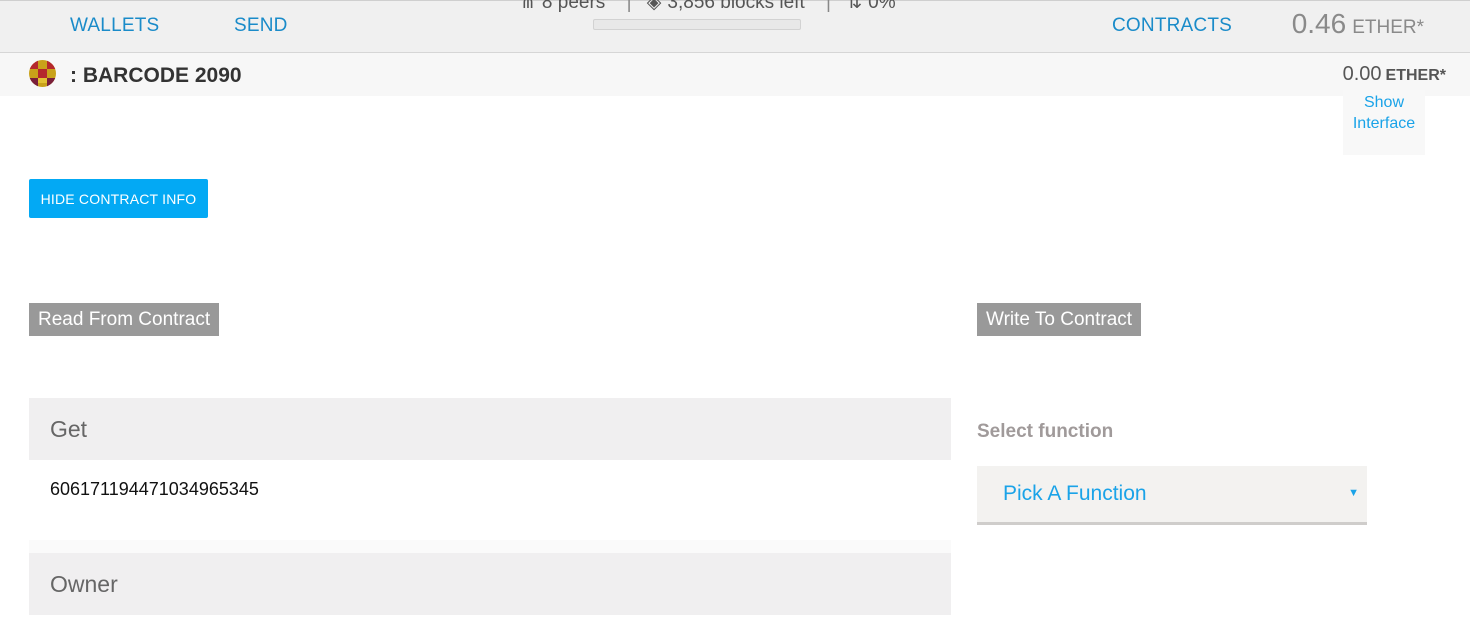 This screenshot has height=624, width=1470. I want to click on show-interface-line1: Show, so click(1384, 102).